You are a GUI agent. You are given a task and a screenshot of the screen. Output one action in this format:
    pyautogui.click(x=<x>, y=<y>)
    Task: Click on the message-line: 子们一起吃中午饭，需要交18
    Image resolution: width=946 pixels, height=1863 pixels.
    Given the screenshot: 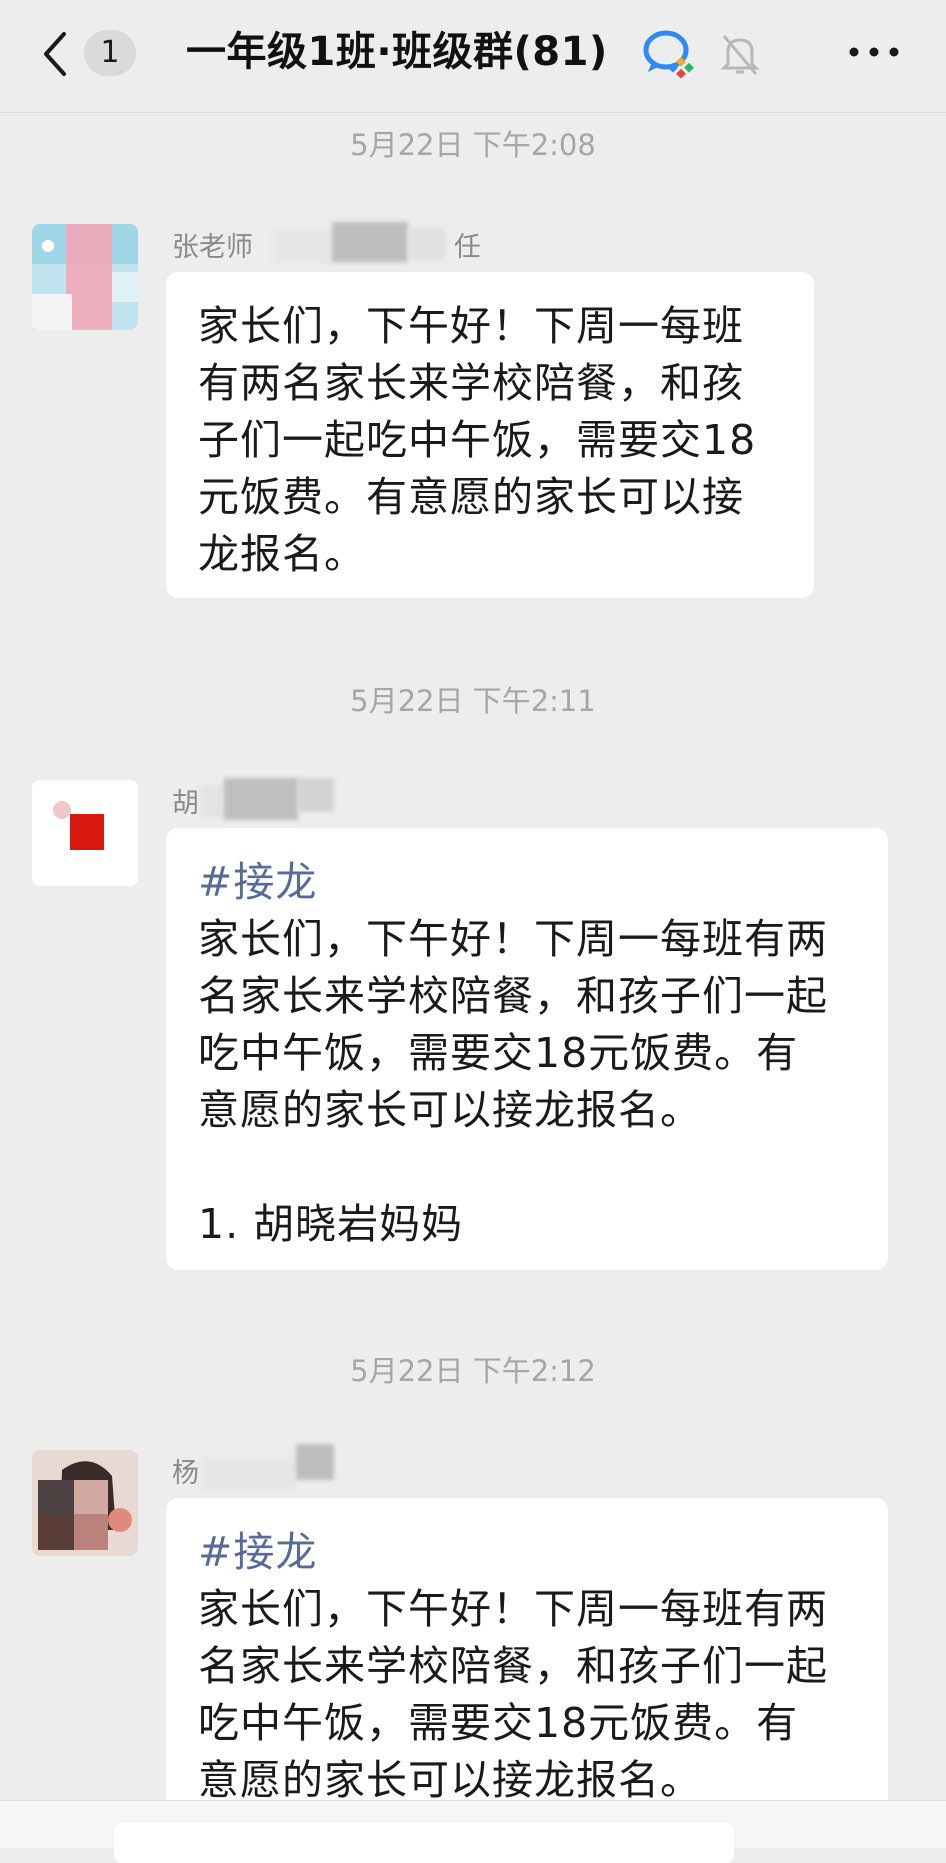 What is the action you would take?
    pyautogui.click(x=477, y=440)
    